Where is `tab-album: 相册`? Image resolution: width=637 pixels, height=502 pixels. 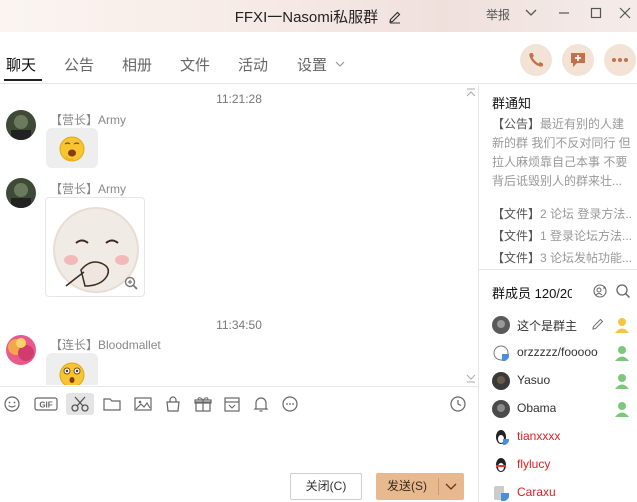
tab-album: 相册 is located at coordinates (137, 64).